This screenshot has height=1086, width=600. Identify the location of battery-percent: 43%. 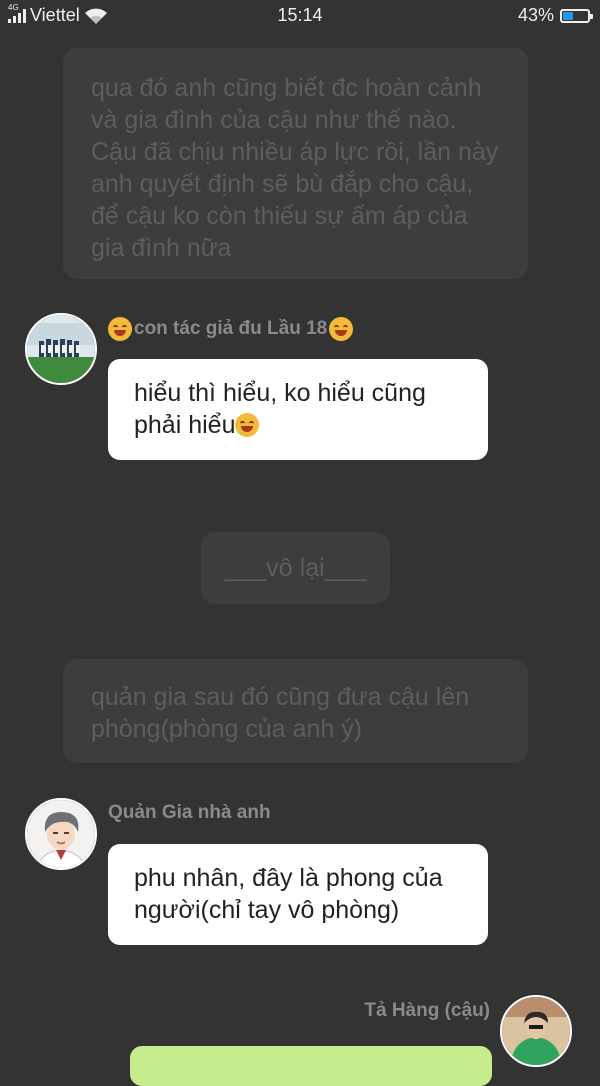
(535, 15).